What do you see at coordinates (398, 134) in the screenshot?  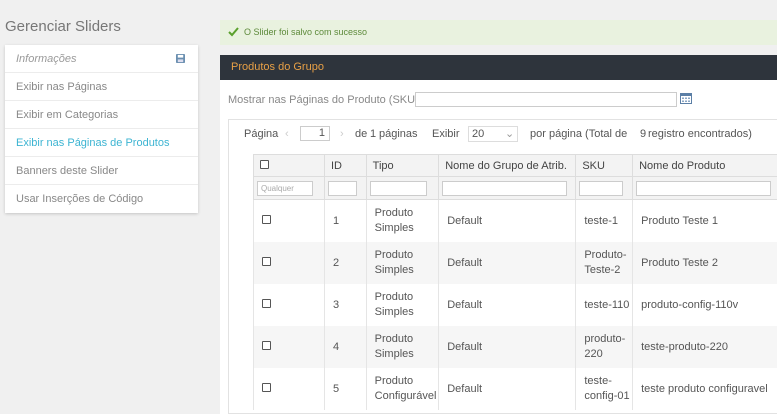 I see `pager-pages-label: páginas` at bounding box center [398, 134].